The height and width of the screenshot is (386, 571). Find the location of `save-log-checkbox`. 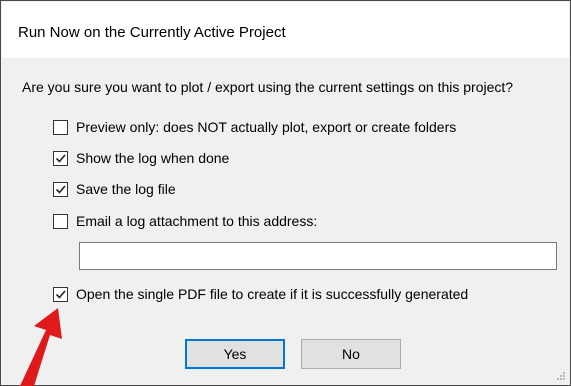

save-log-checkbox is located at coordinates (60, 189).